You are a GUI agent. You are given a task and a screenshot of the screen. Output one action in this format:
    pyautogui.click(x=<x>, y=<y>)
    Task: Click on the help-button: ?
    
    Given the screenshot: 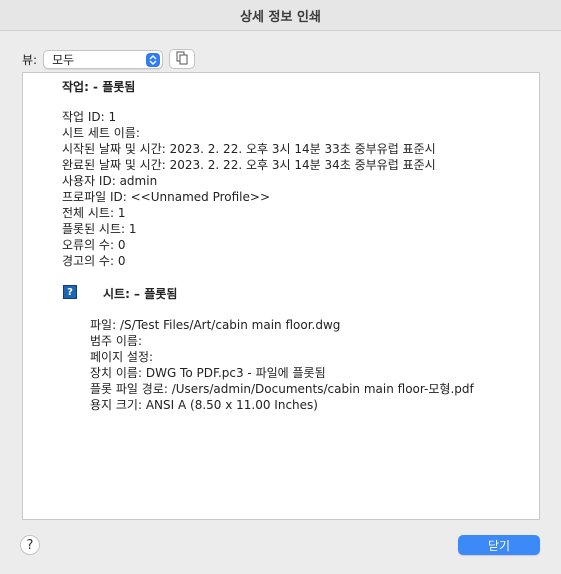 What is the action you would take?
    pyautogui.click(x=30, y=545)
    